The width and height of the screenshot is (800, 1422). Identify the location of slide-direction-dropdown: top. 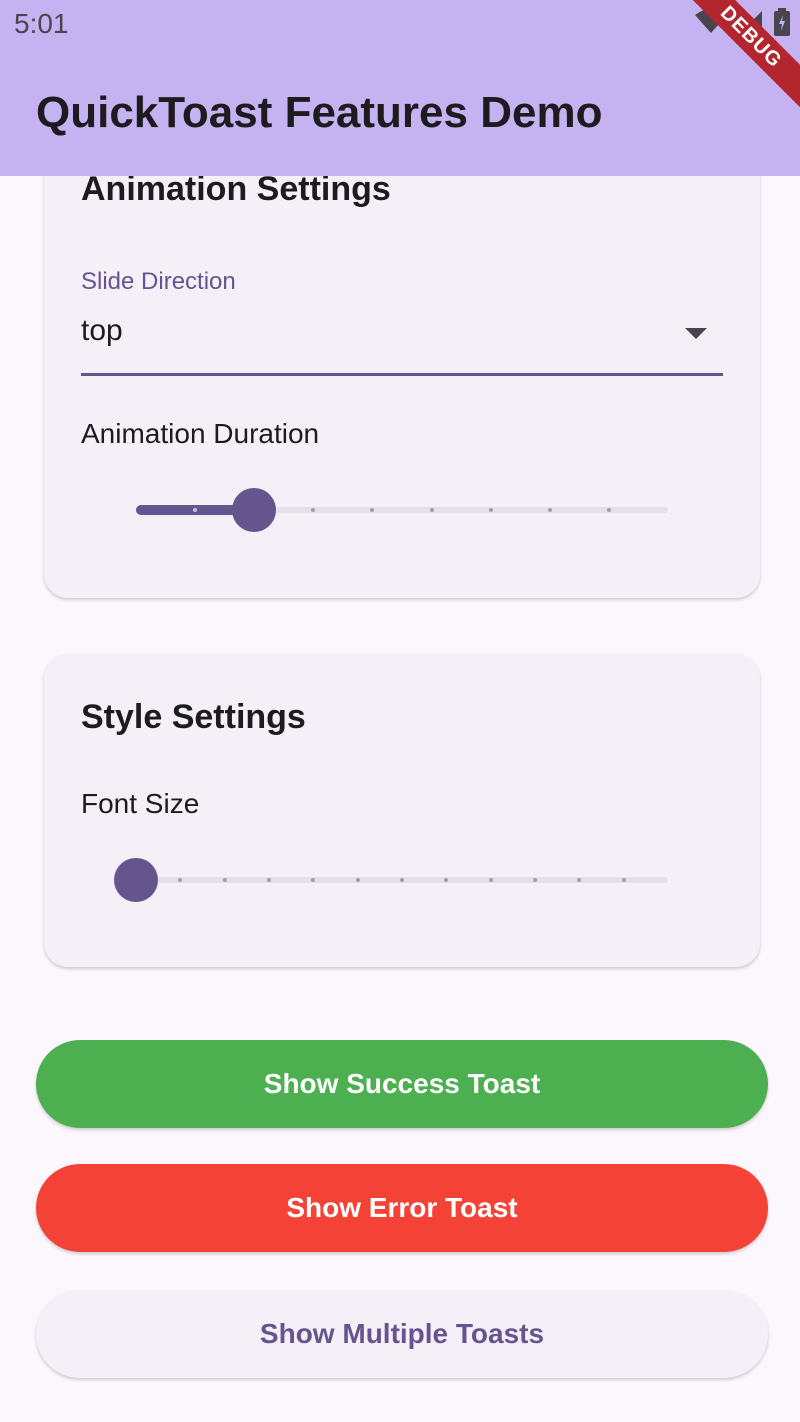
(402, 340).